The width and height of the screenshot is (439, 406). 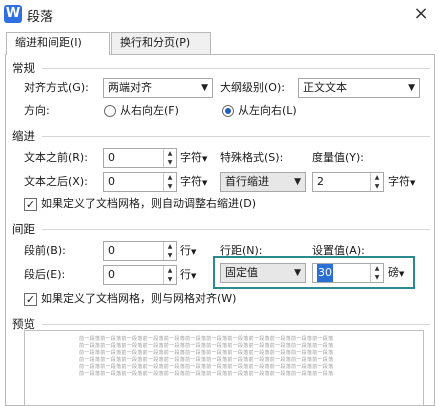 I want to click on setting-unit: 磅, so click(x=393, y=272).